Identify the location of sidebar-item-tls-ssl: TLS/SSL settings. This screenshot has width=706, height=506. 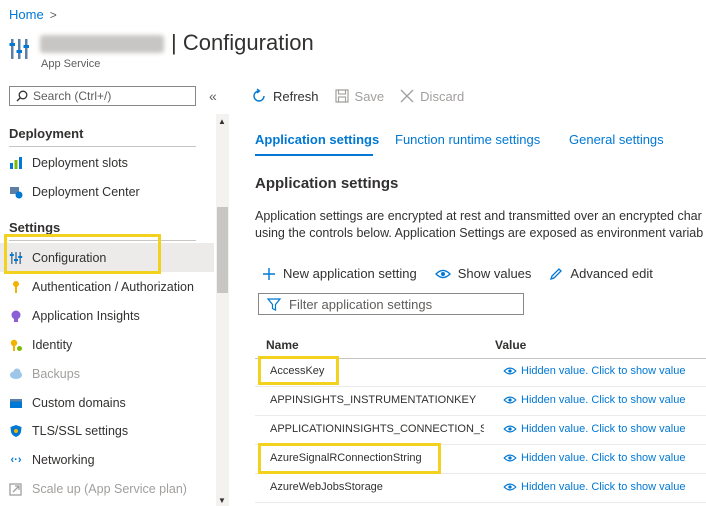
(107, 430).